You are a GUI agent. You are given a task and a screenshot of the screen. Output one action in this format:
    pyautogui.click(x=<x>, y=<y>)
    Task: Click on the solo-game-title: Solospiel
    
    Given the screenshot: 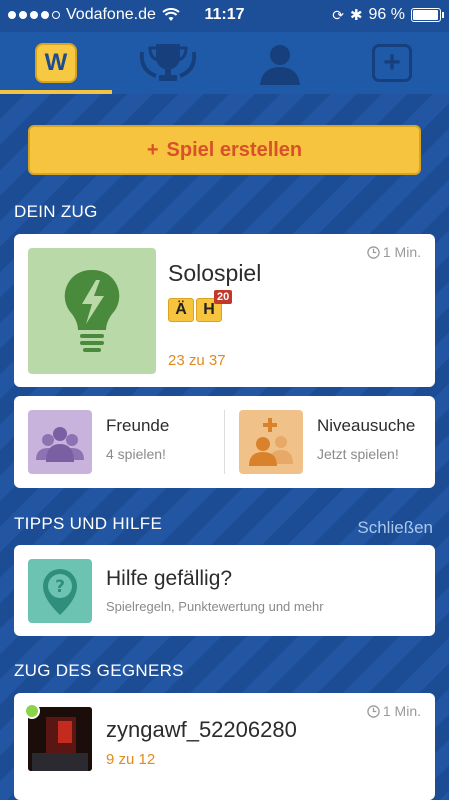 What is the action you would take?
    pyautogui.click(x=215, y=273)
    